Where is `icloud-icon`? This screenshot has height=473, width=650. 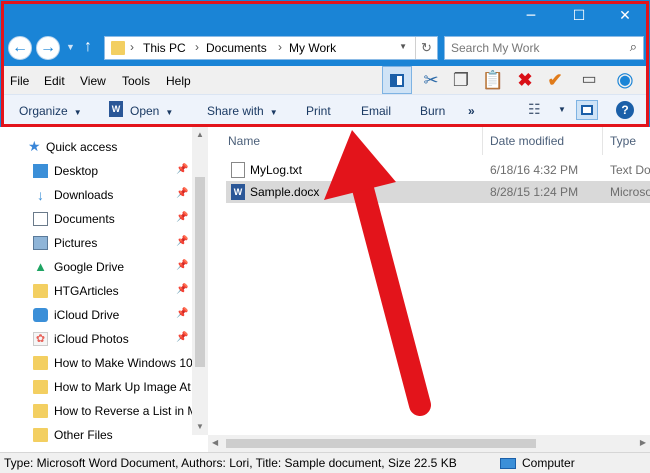 icloud-icon is located at coordinates (40, 315).